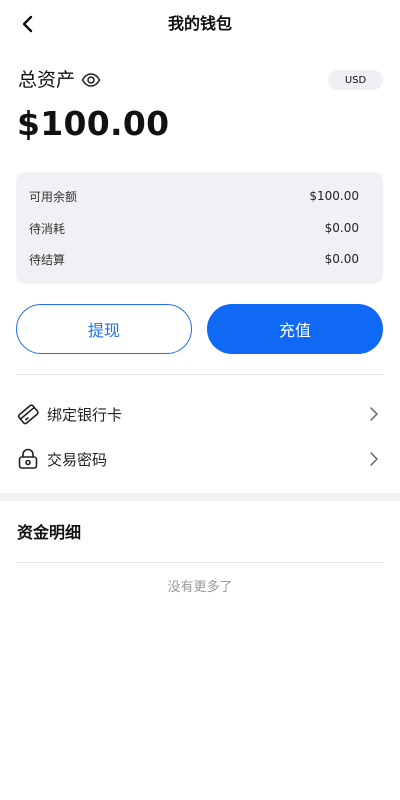  I want to click on app-header: 我的钱包, so click(200, 24).